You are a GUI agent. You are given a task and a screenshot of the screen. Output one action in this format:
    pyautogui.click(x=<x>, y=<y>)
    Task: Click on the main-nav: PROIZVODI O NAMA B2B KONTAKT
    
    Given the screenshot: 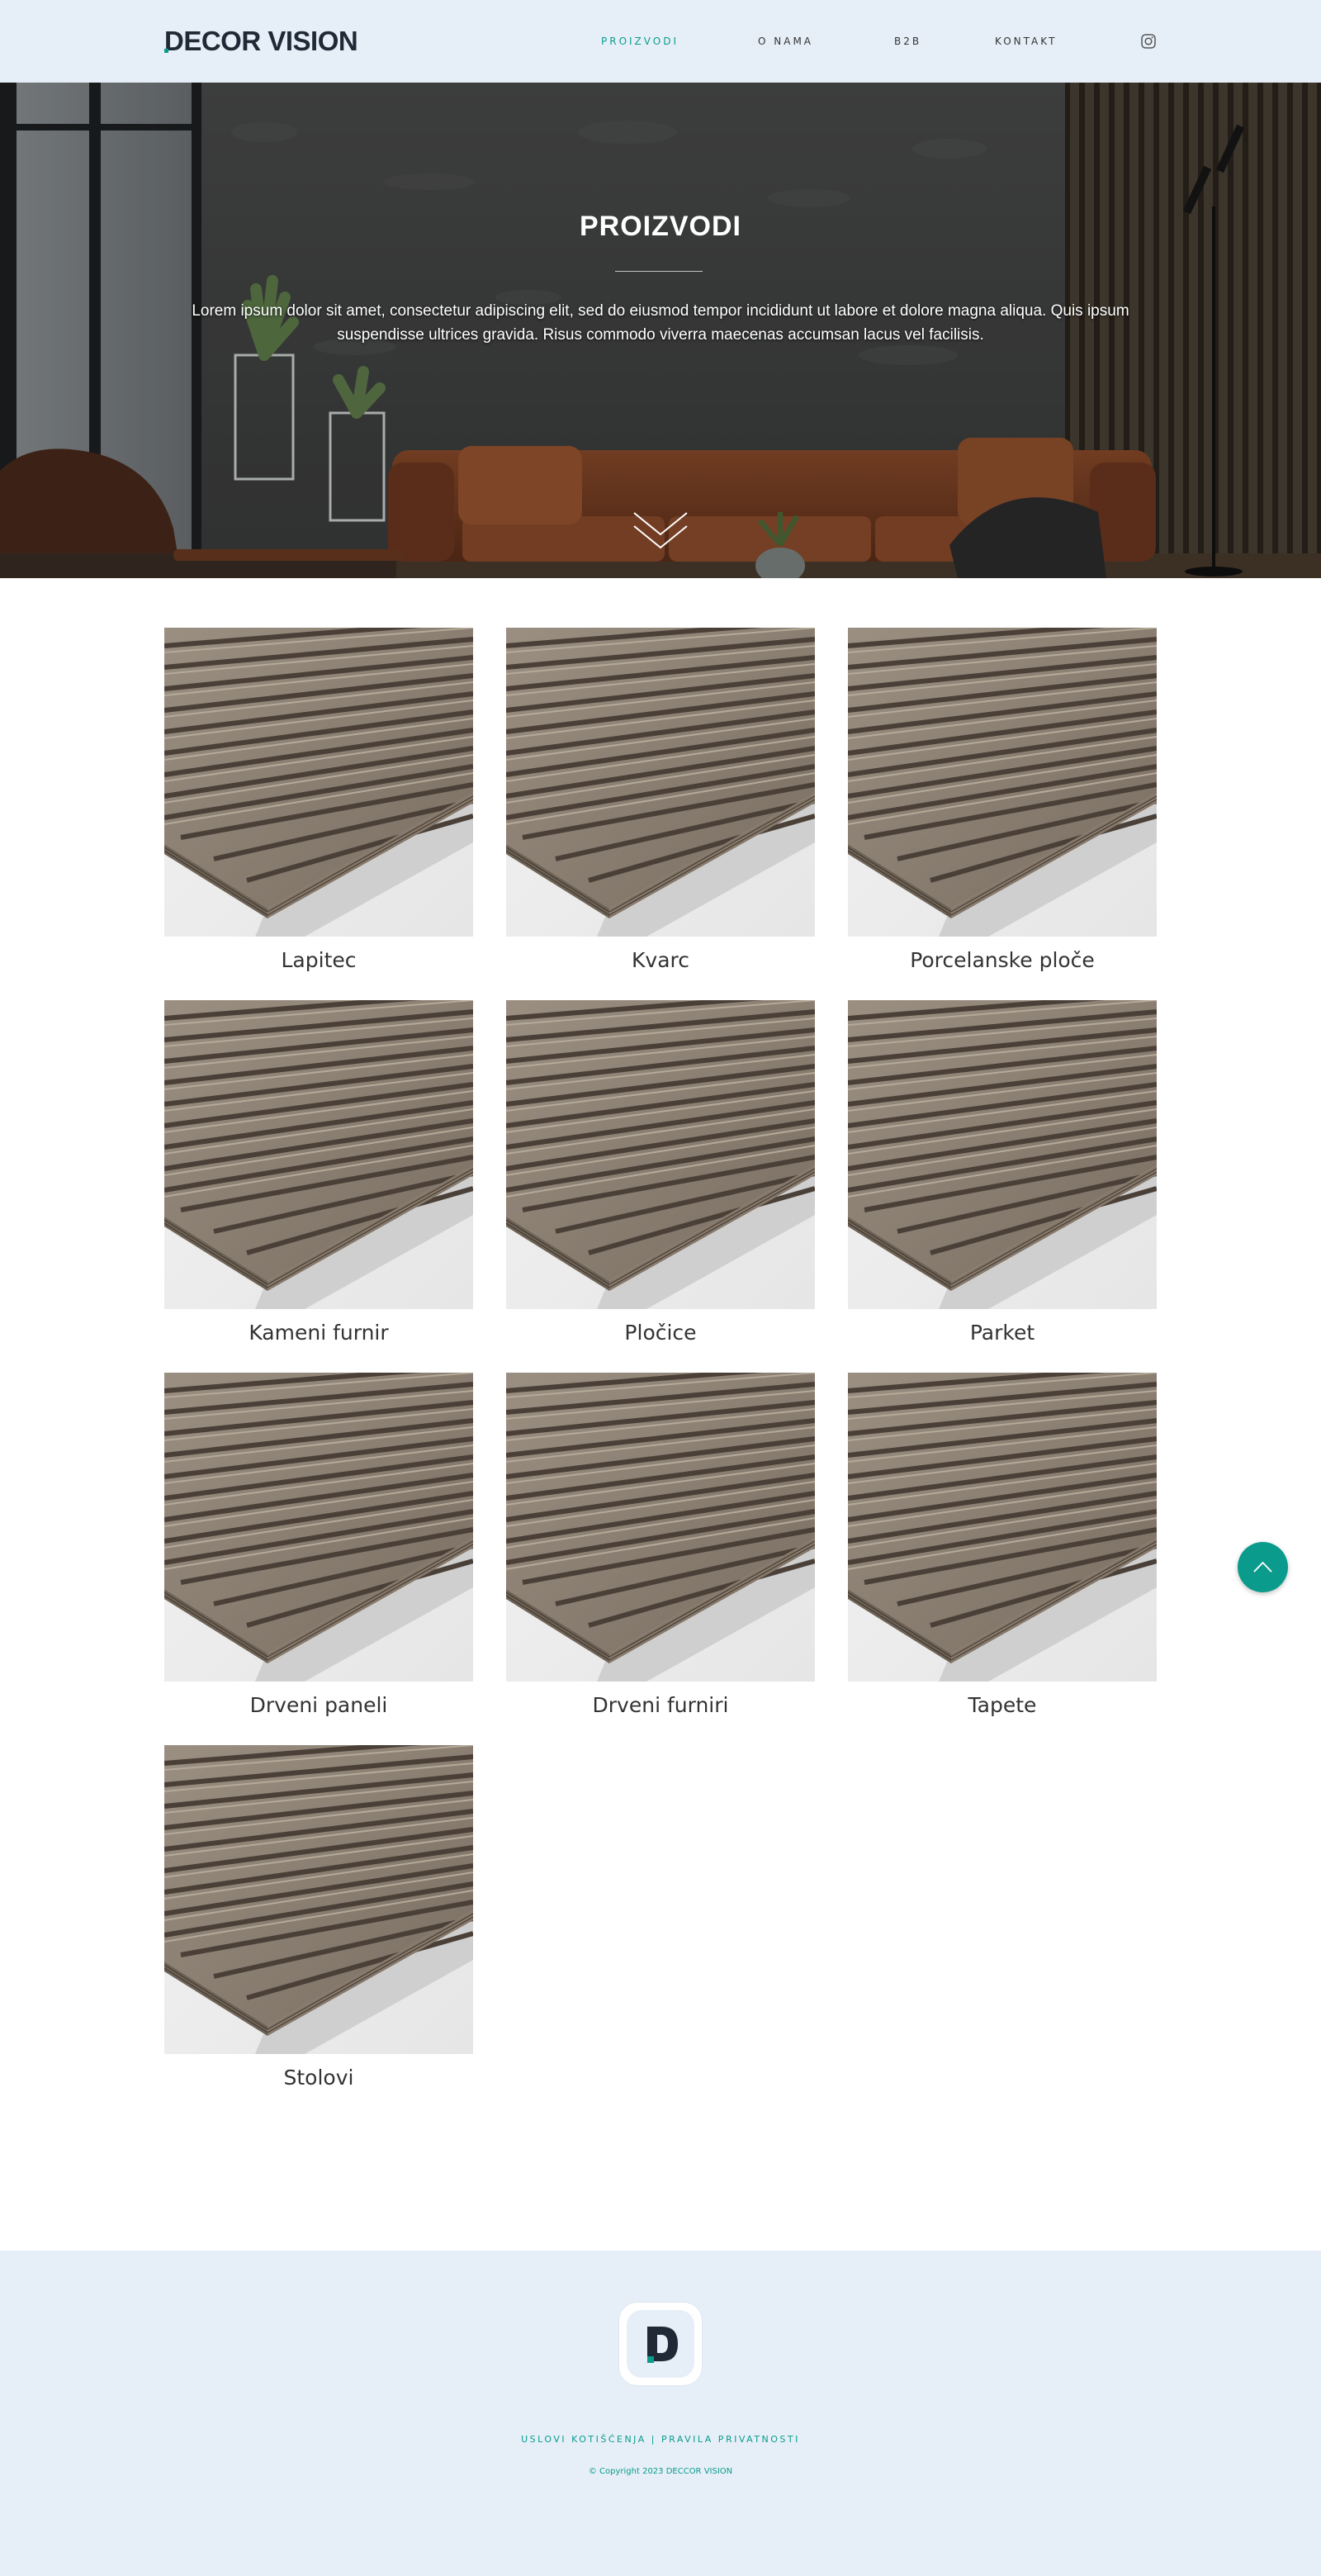 What is the action you would take?
    pyautogui.click(x=660, y=41)
    